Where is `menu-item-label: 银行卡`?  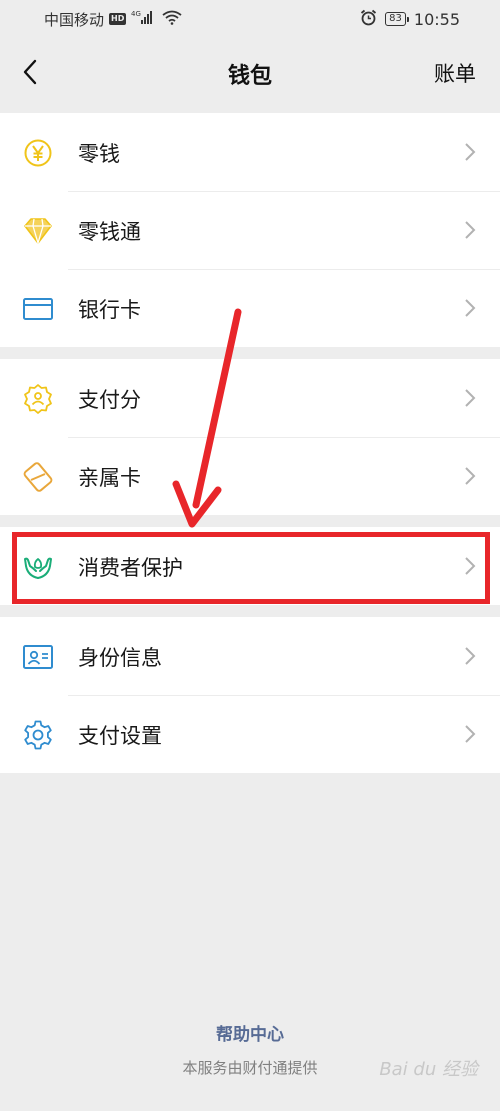
menu-item-label: 银行卡 is located at coordinates (109, 310).